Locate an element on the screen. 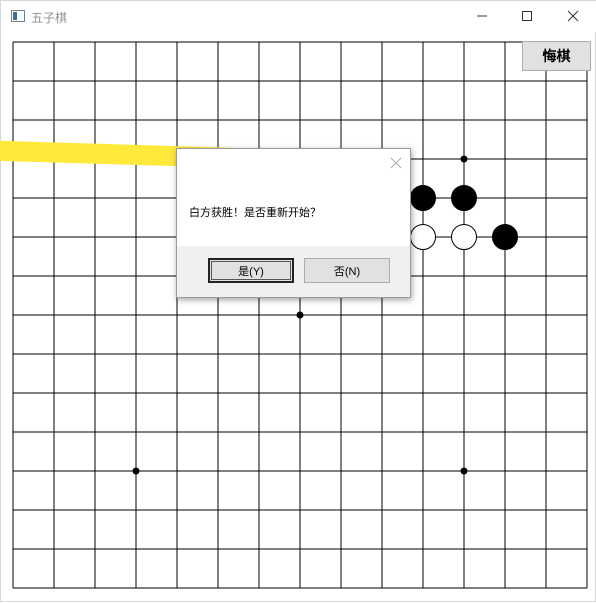 The height and width of the screenshot is (603, 596). undo-button: 悔棋 is located at coordinates (556, 56).